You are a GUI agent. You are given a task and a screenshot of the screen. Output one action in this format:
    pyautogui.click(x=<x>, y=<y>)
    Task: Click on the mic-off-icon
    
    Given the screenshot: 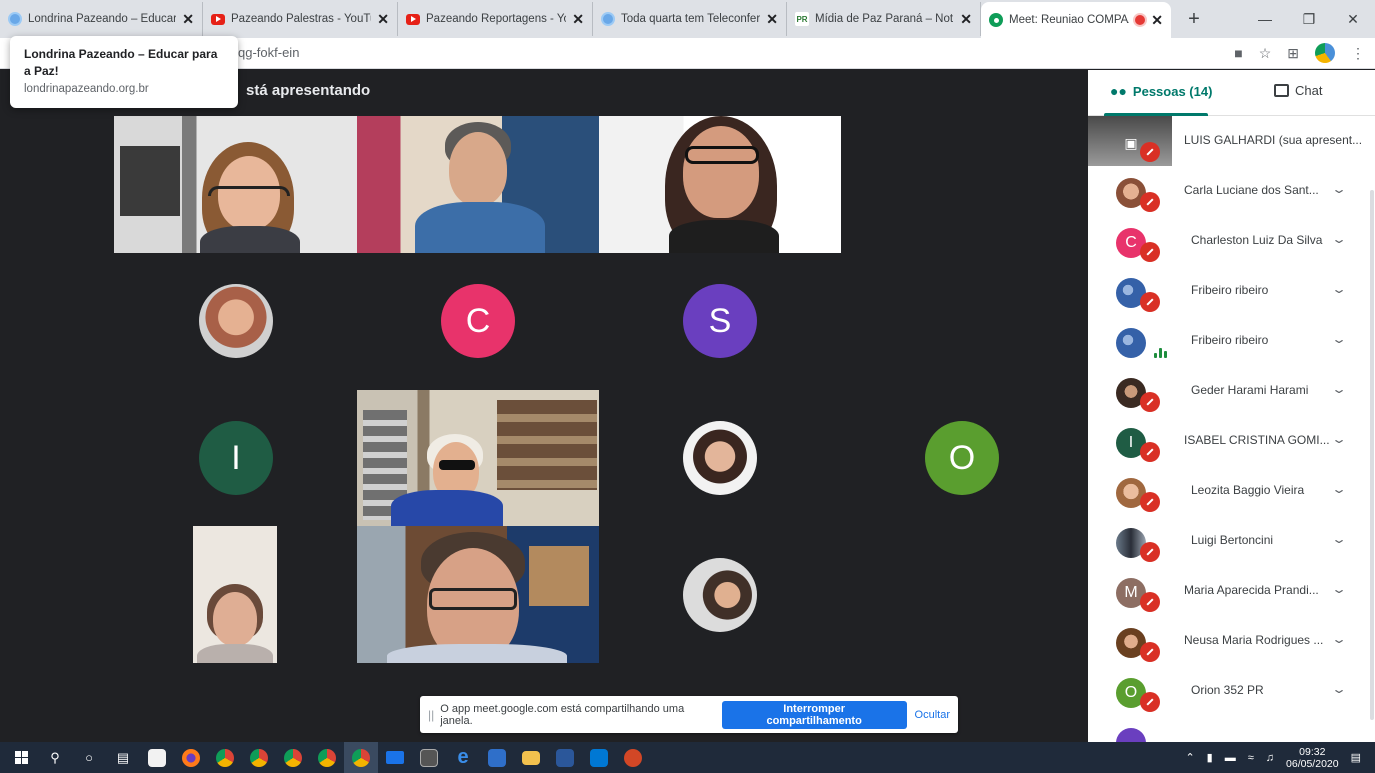 What is the action you would take?
    pyautogui.click(x=1150, y=552)
    